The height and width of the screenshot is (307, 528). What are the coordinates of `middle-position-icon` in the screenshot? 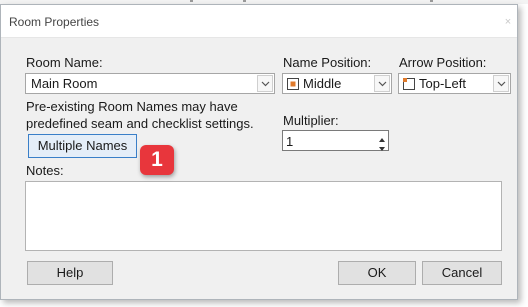 It's located at (293, 85).